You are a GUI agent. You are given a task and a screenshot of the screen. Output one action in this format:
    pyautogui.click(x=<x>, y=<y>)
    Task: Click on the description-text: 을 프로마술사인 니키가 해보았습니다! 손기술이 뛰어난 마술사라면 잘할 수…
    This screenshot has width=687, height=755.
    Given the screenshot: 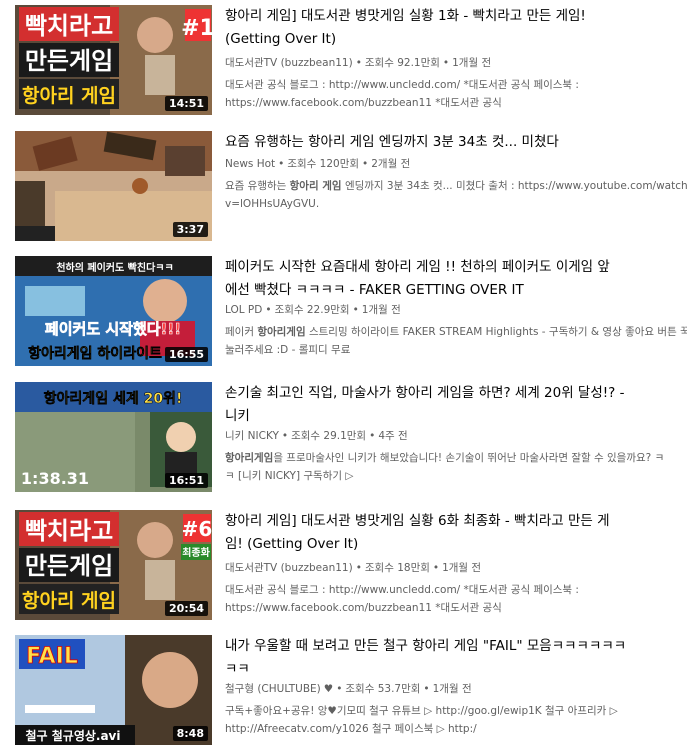 What is the action you would take?
    pyautogui.click(x=469, y=458)
    